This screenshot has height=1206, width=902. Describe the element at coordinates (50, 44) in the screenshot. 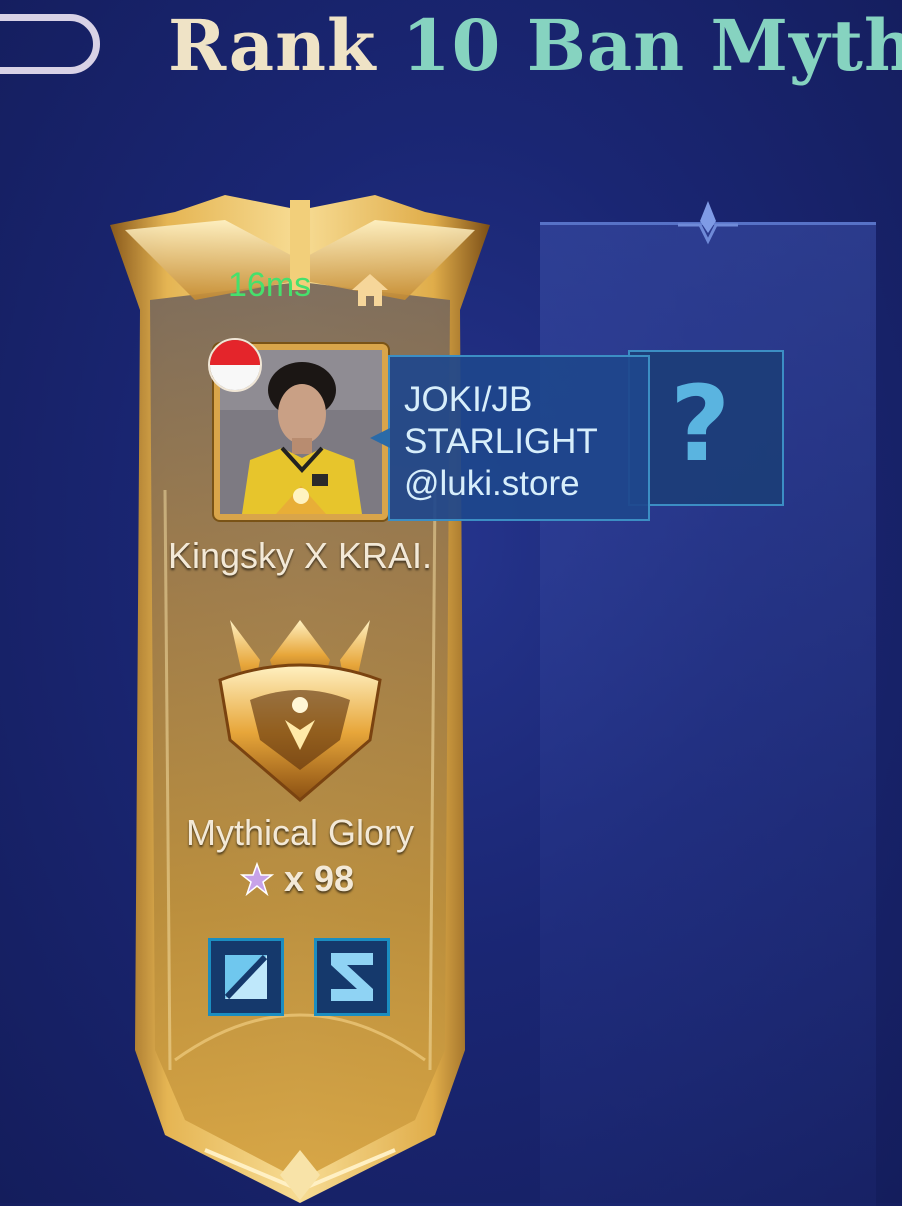

I see `back-button` at that location.